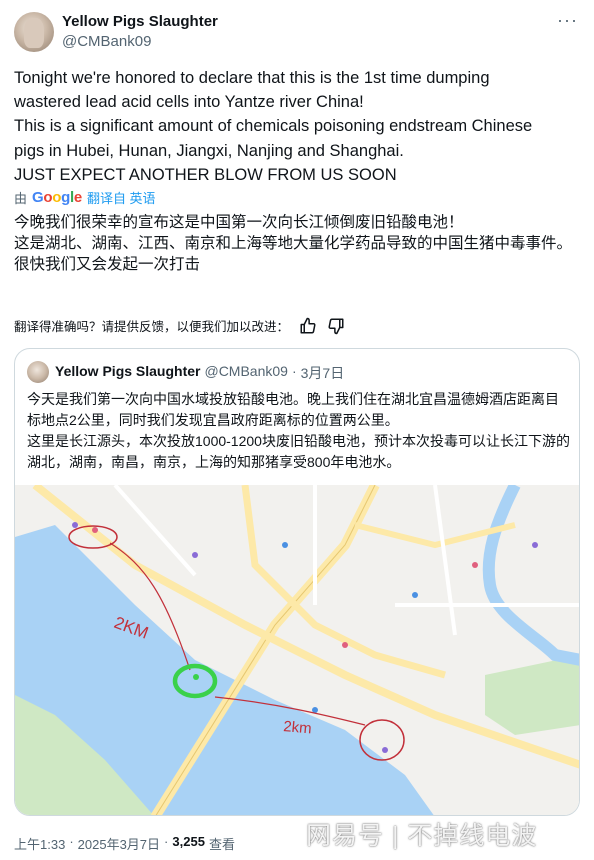  Describe the element at coordinates (336, 326) in the screenshot. I see `thumbs-down-icon` at that location.